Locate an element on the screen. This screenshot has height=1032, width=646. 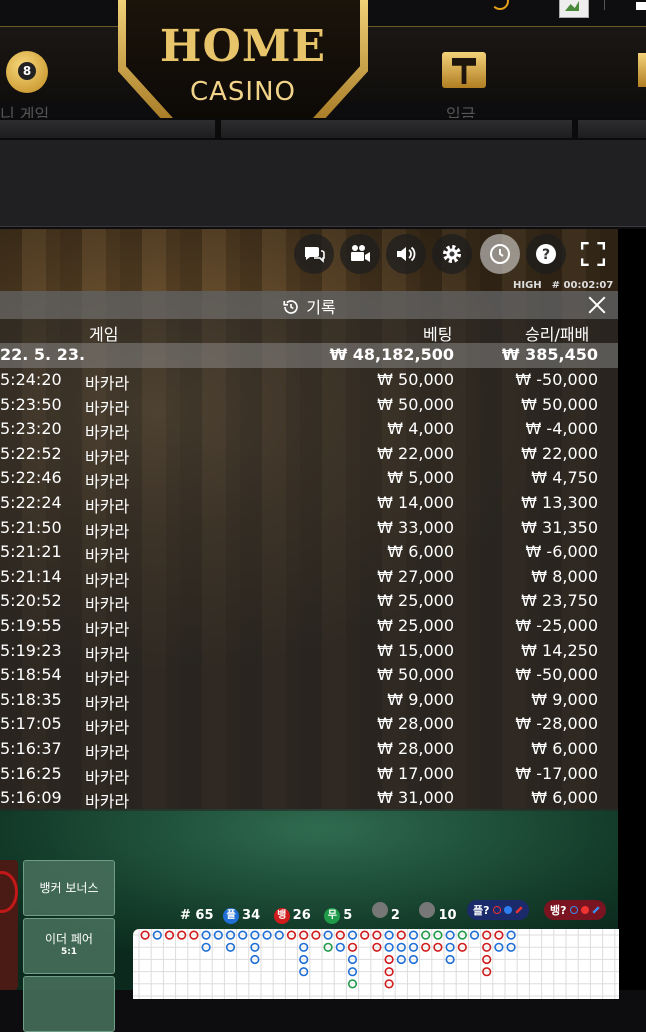
roadmap-grid is located at coordinates (376, 964).